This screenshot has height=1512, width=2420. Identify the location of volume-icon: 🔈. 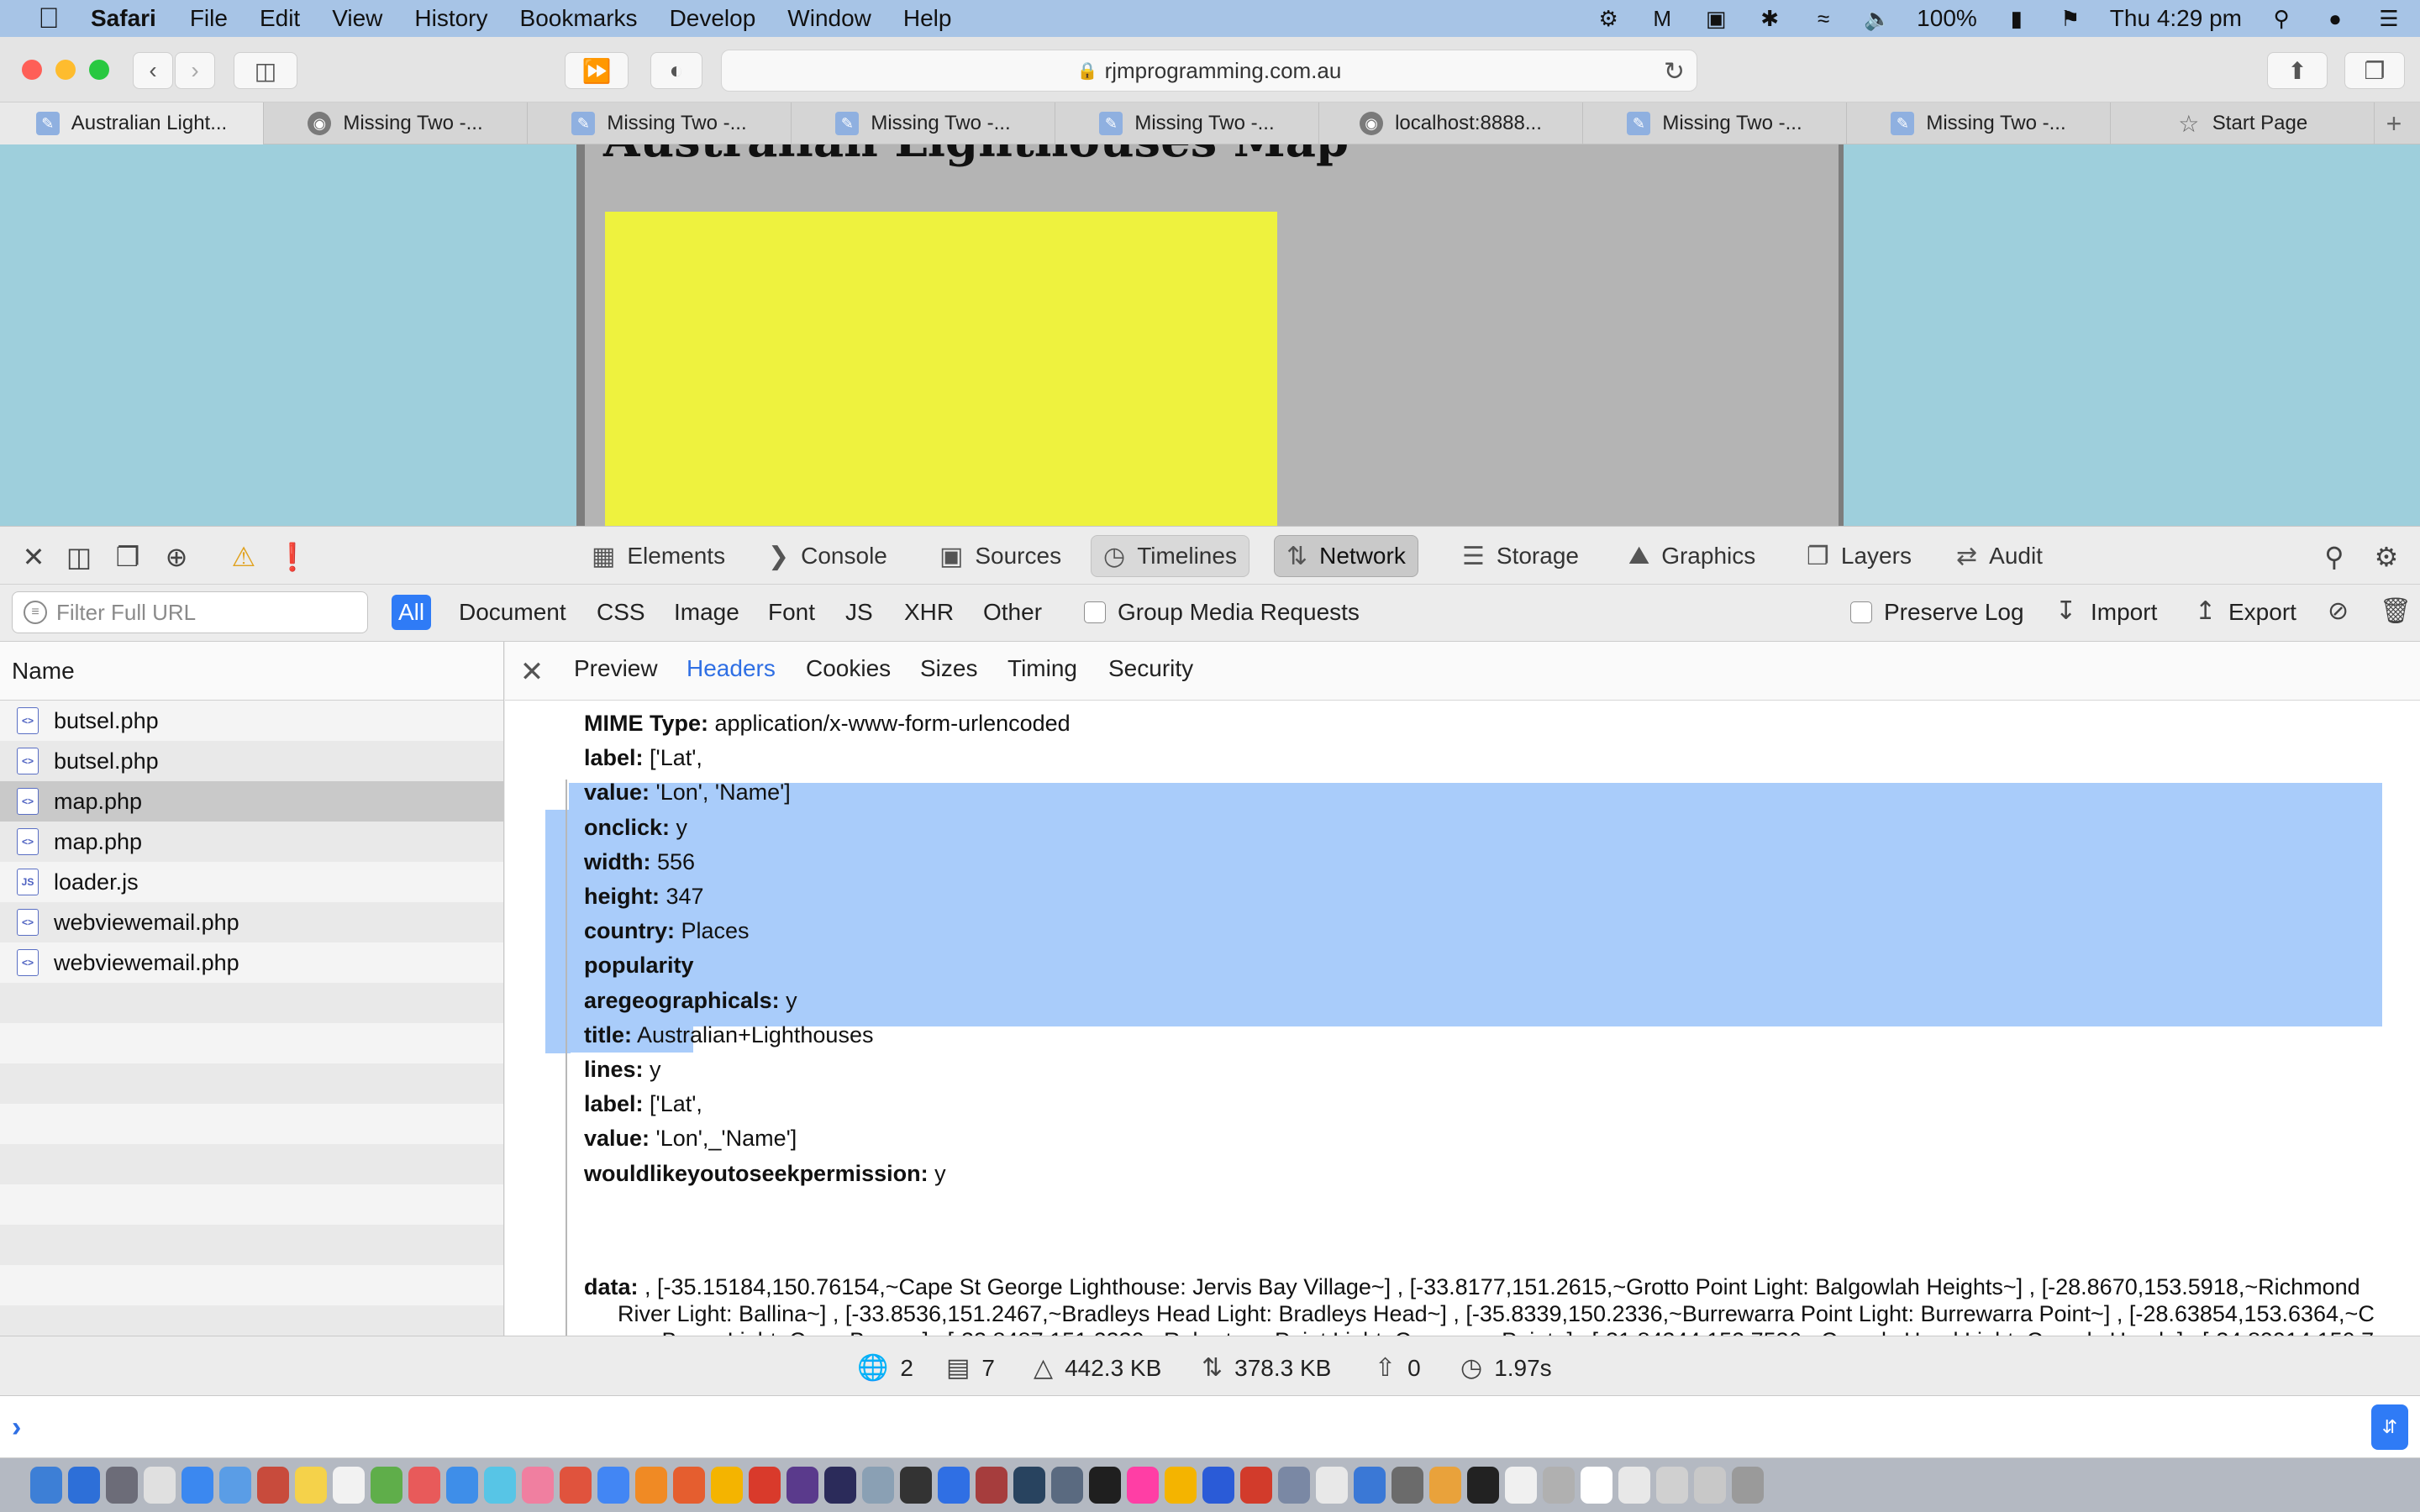
(1877, 18).